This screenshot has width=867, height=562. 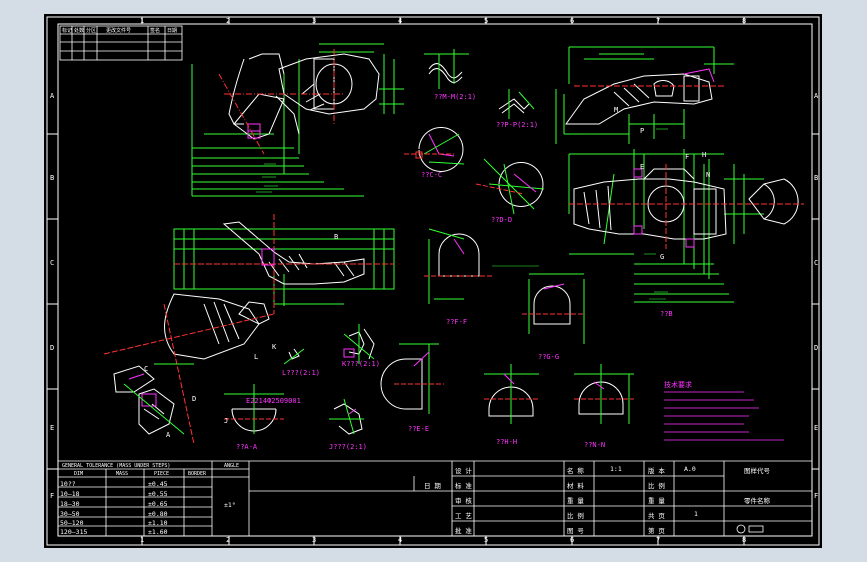 What do you see at coordinates (361, 364) in the screenshot?
I see `label-k-detail: K???(2:1)` at bounding box center [361, 364].